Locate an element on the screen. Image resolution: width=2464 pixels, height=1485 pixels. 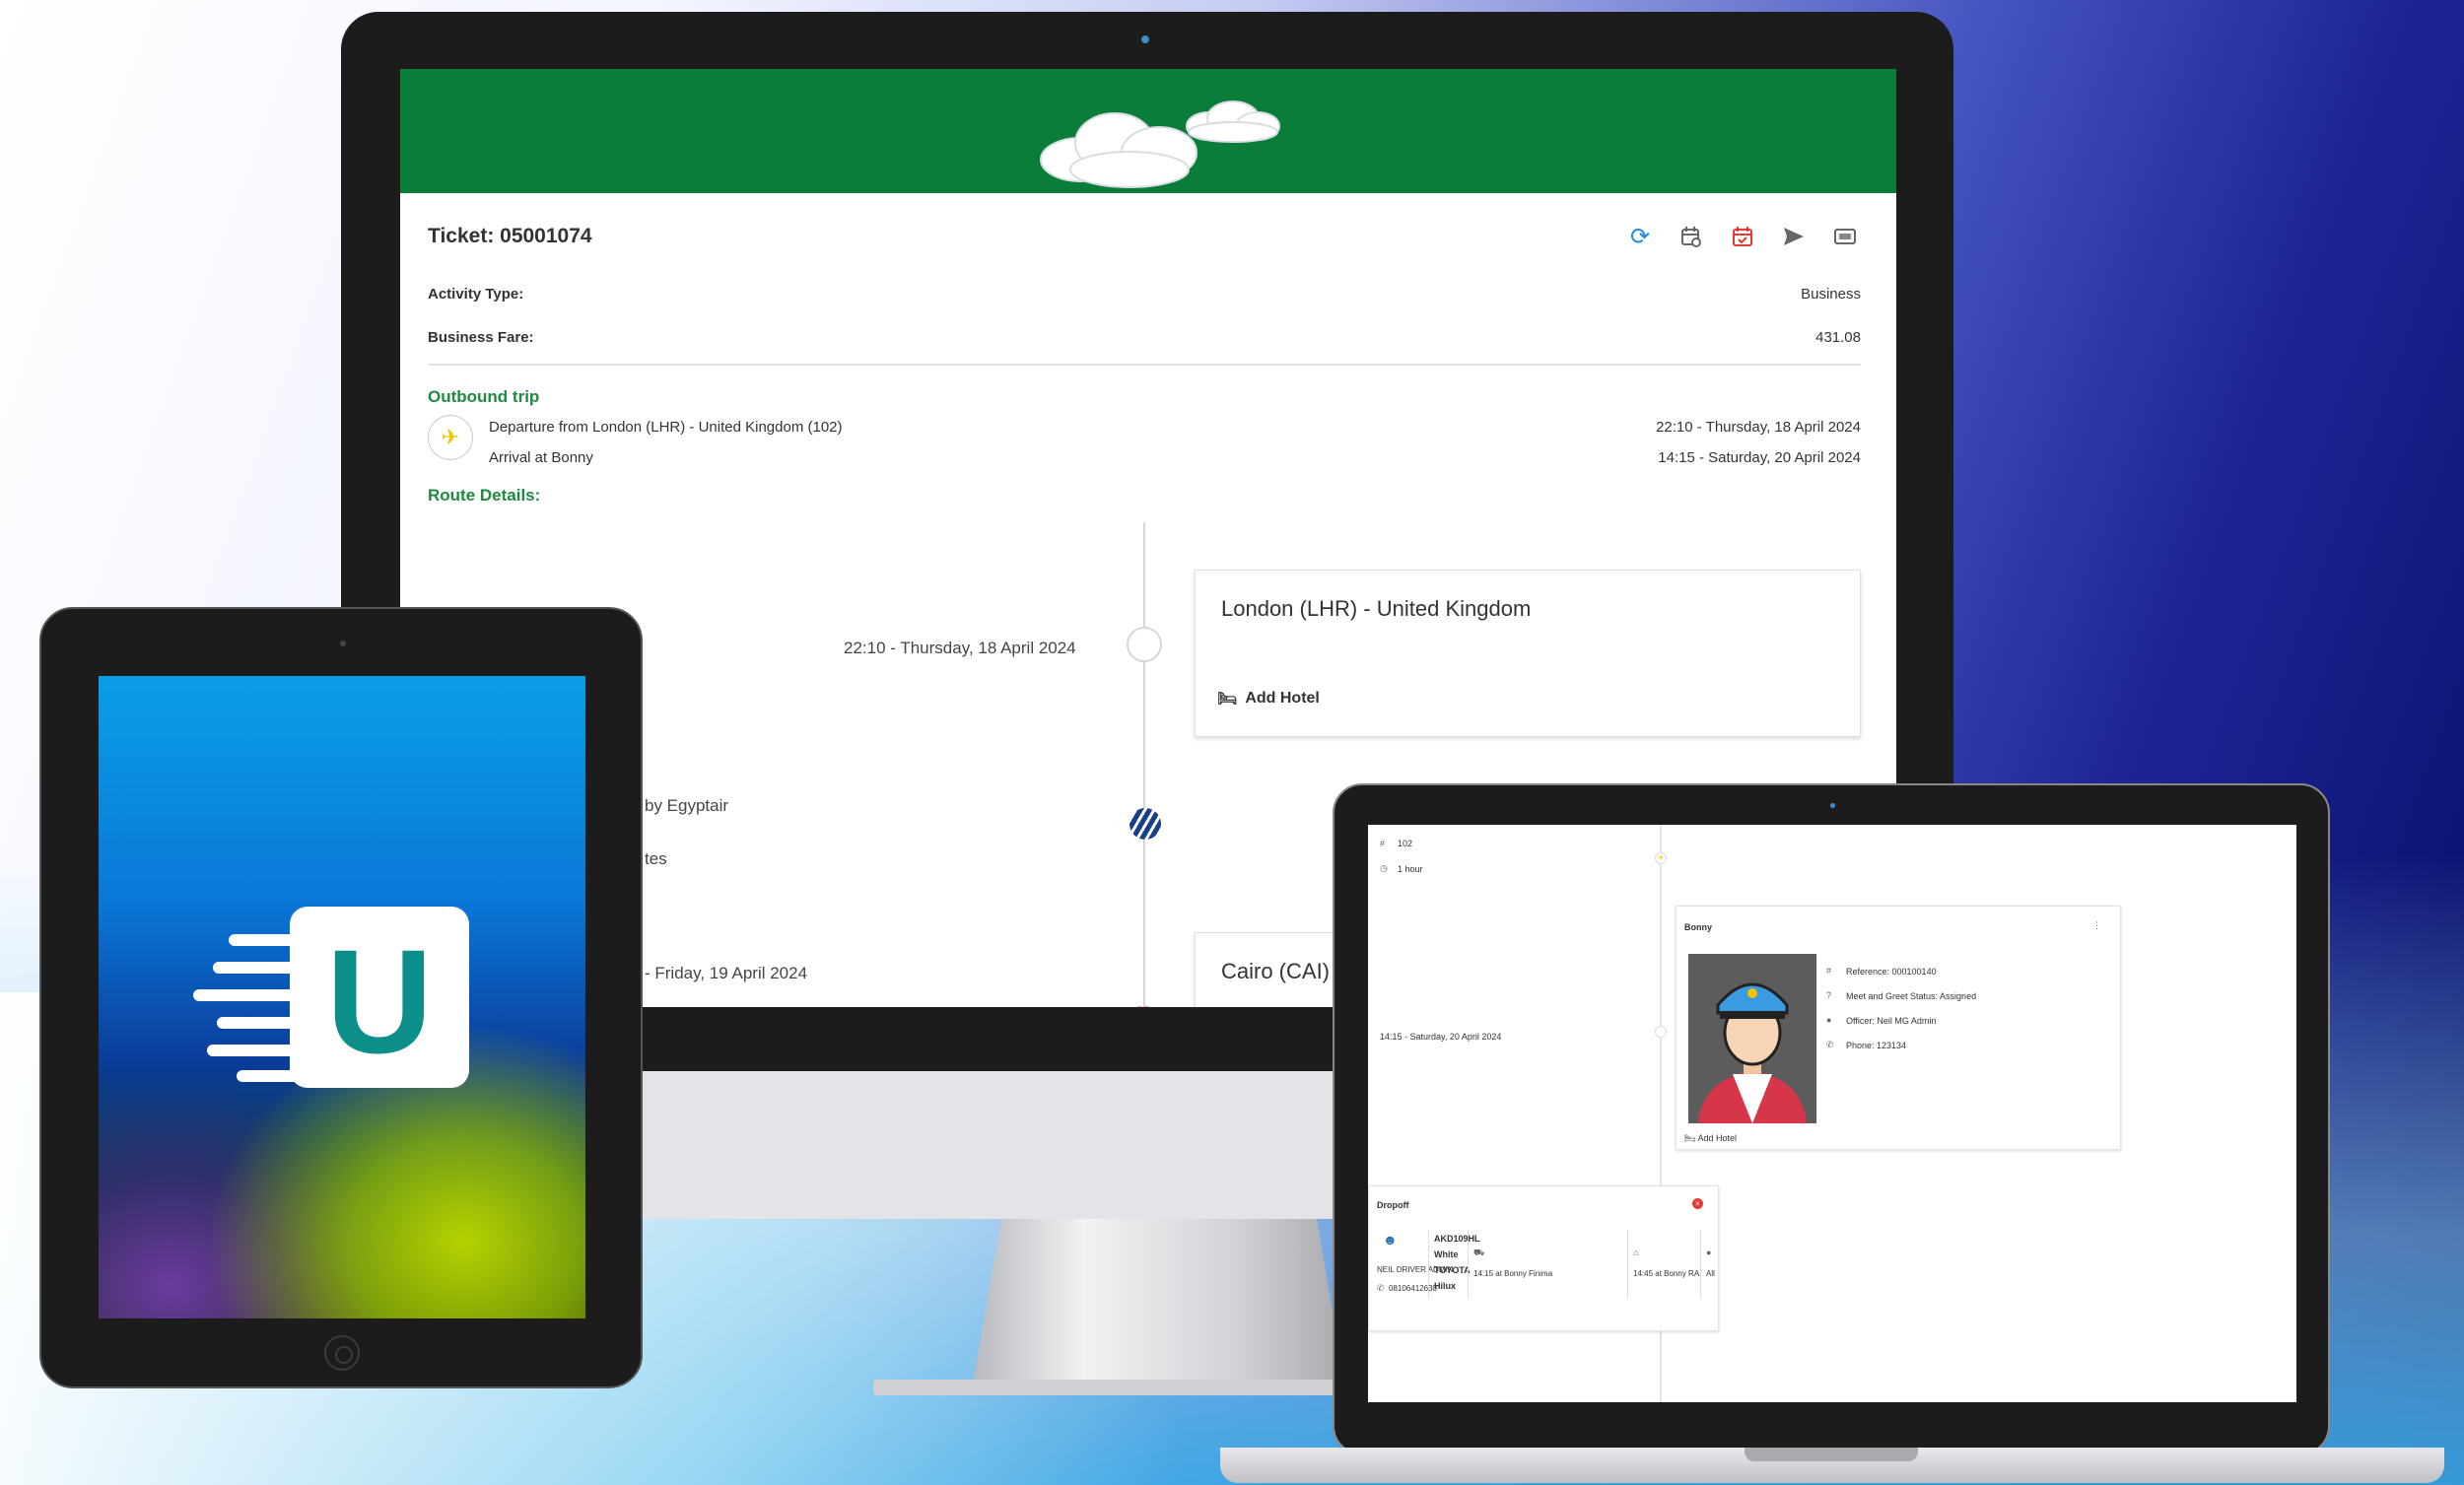
vehicle-color: White is located at coordinates (1446, 1254).